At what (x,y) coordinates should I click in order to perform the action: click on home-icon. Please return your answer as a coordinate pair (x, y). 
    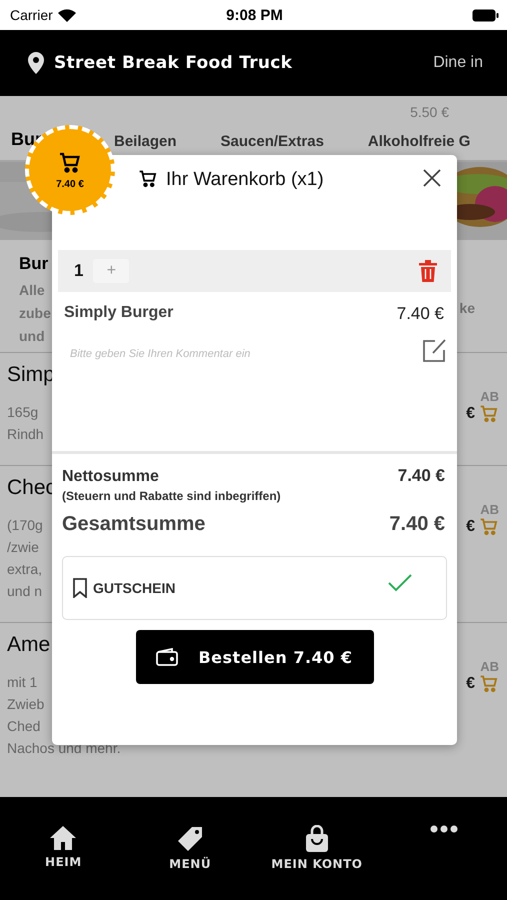
    Looking at the image, I should click on (63, 838).